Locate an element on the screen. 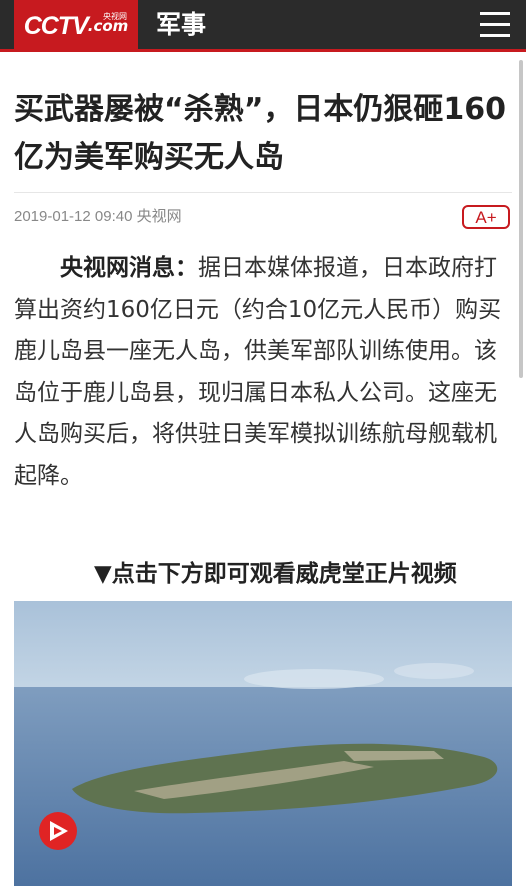 The height and width of the screenshot is (886, 526). top-bar: CCTV .com 央视网 军事 is located at coordinates (263, 26).